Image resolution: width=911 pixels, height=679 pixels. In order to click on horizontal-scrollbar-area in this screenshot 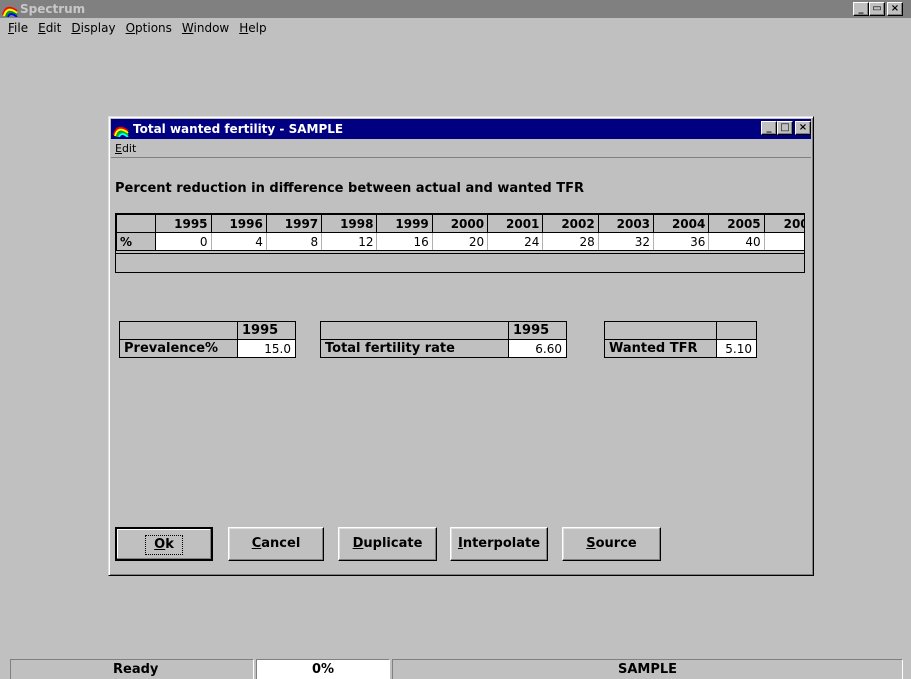, I will do `click(460, 262)`.